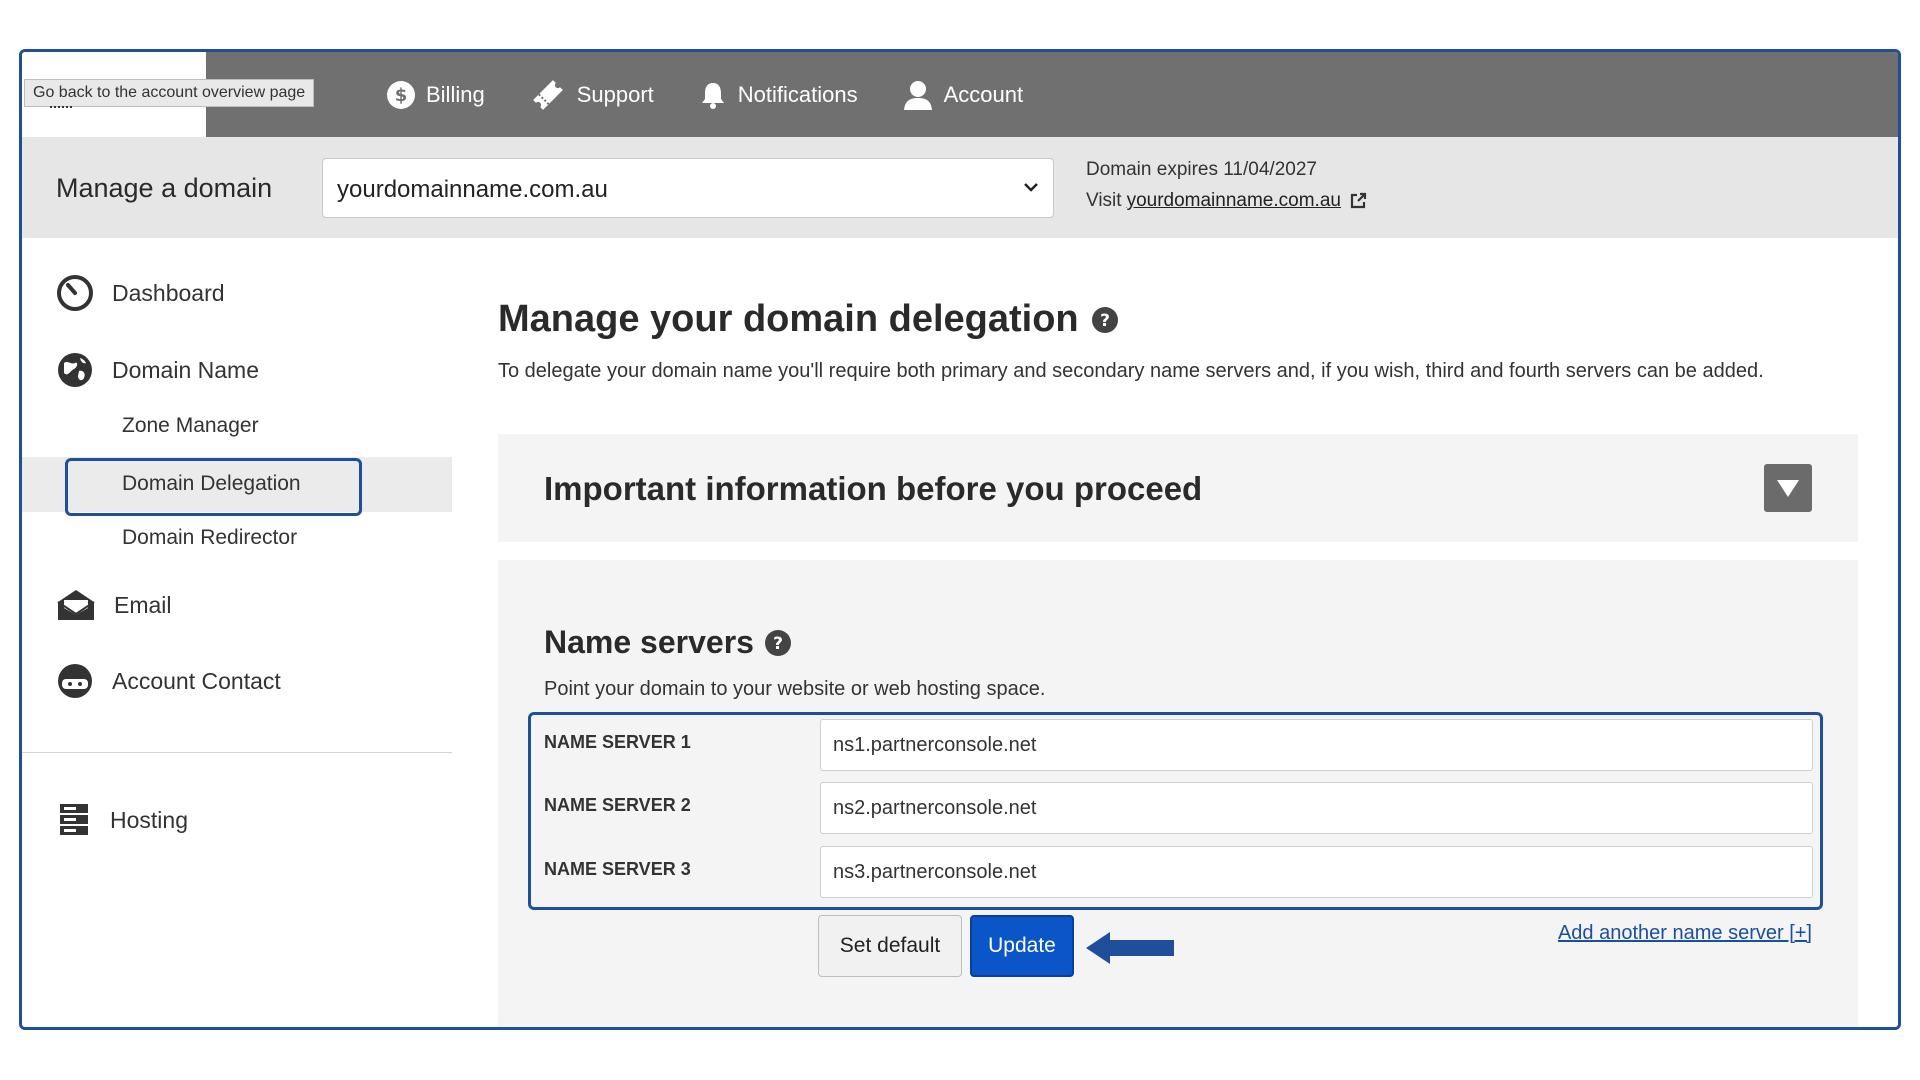  Describe the element at coordinates (169, 93) in the screenshot. I see `back-tooltip: Go back to the account overview page` at that location.